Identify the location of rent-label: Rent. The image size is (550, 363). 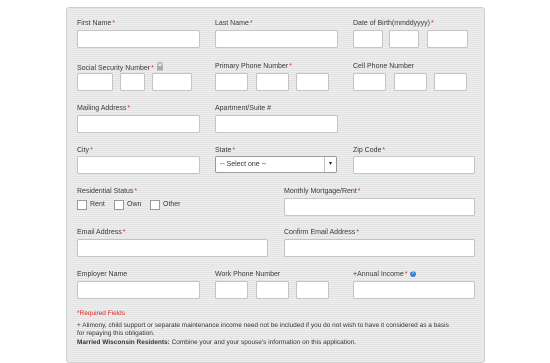
(97, 204).